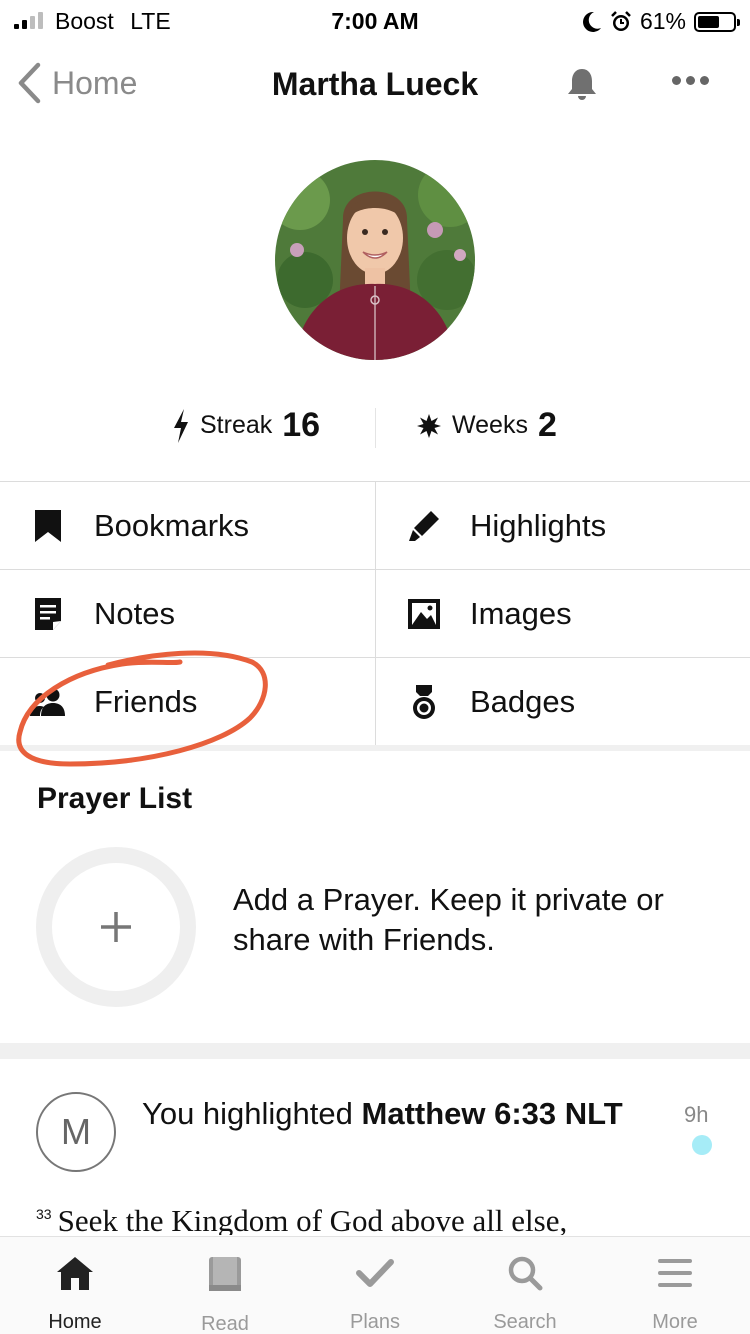  Describe the element at coordinates (523, 701) in the screenshot. I see `badges-label: Badges` at that location.